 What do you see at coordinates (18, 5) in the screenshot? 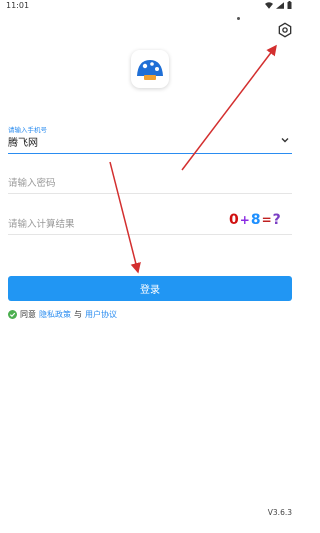
I see `status-time: 11:01` at bounding box center [18, 5].